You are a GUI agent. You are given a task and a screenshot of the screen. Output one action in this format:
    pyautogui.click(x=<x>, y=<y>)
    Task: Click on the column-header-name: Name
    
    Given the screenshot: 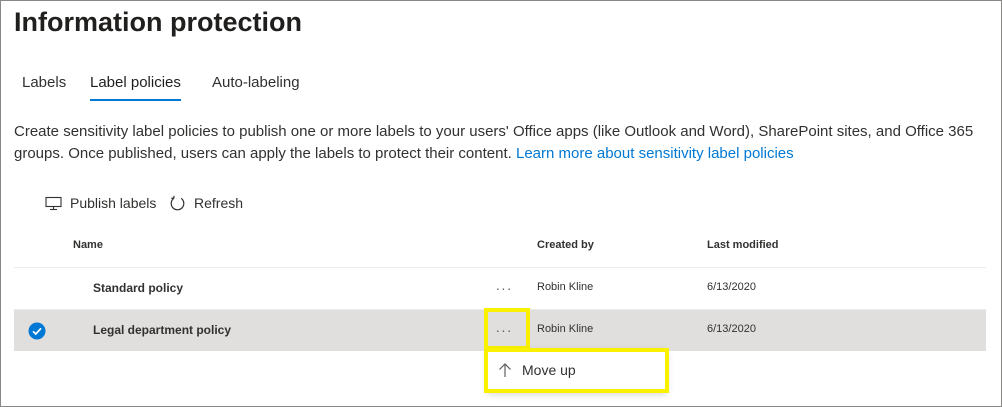 What is the action you would take?
    pyautogui.click(x=88, y=245)
    